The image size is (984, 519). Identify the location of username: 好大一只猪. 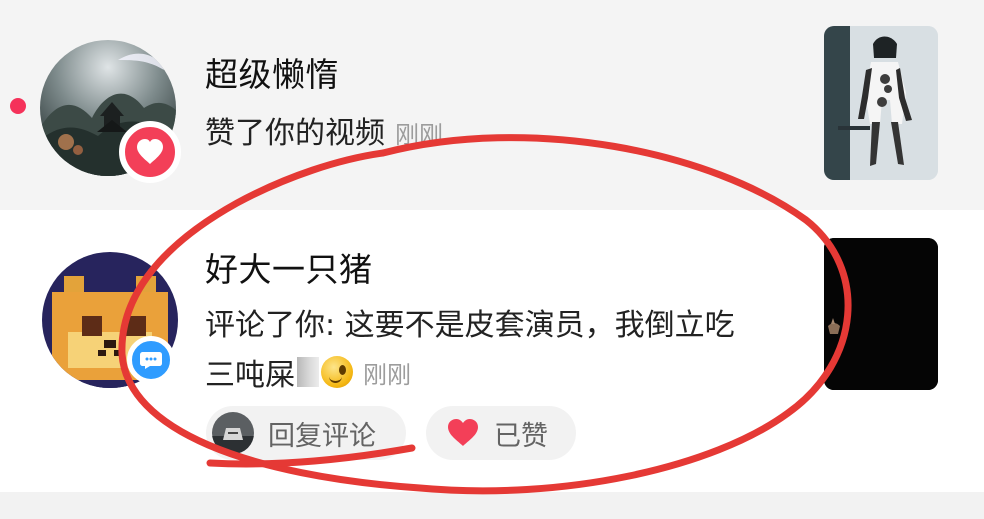
(289, 267).